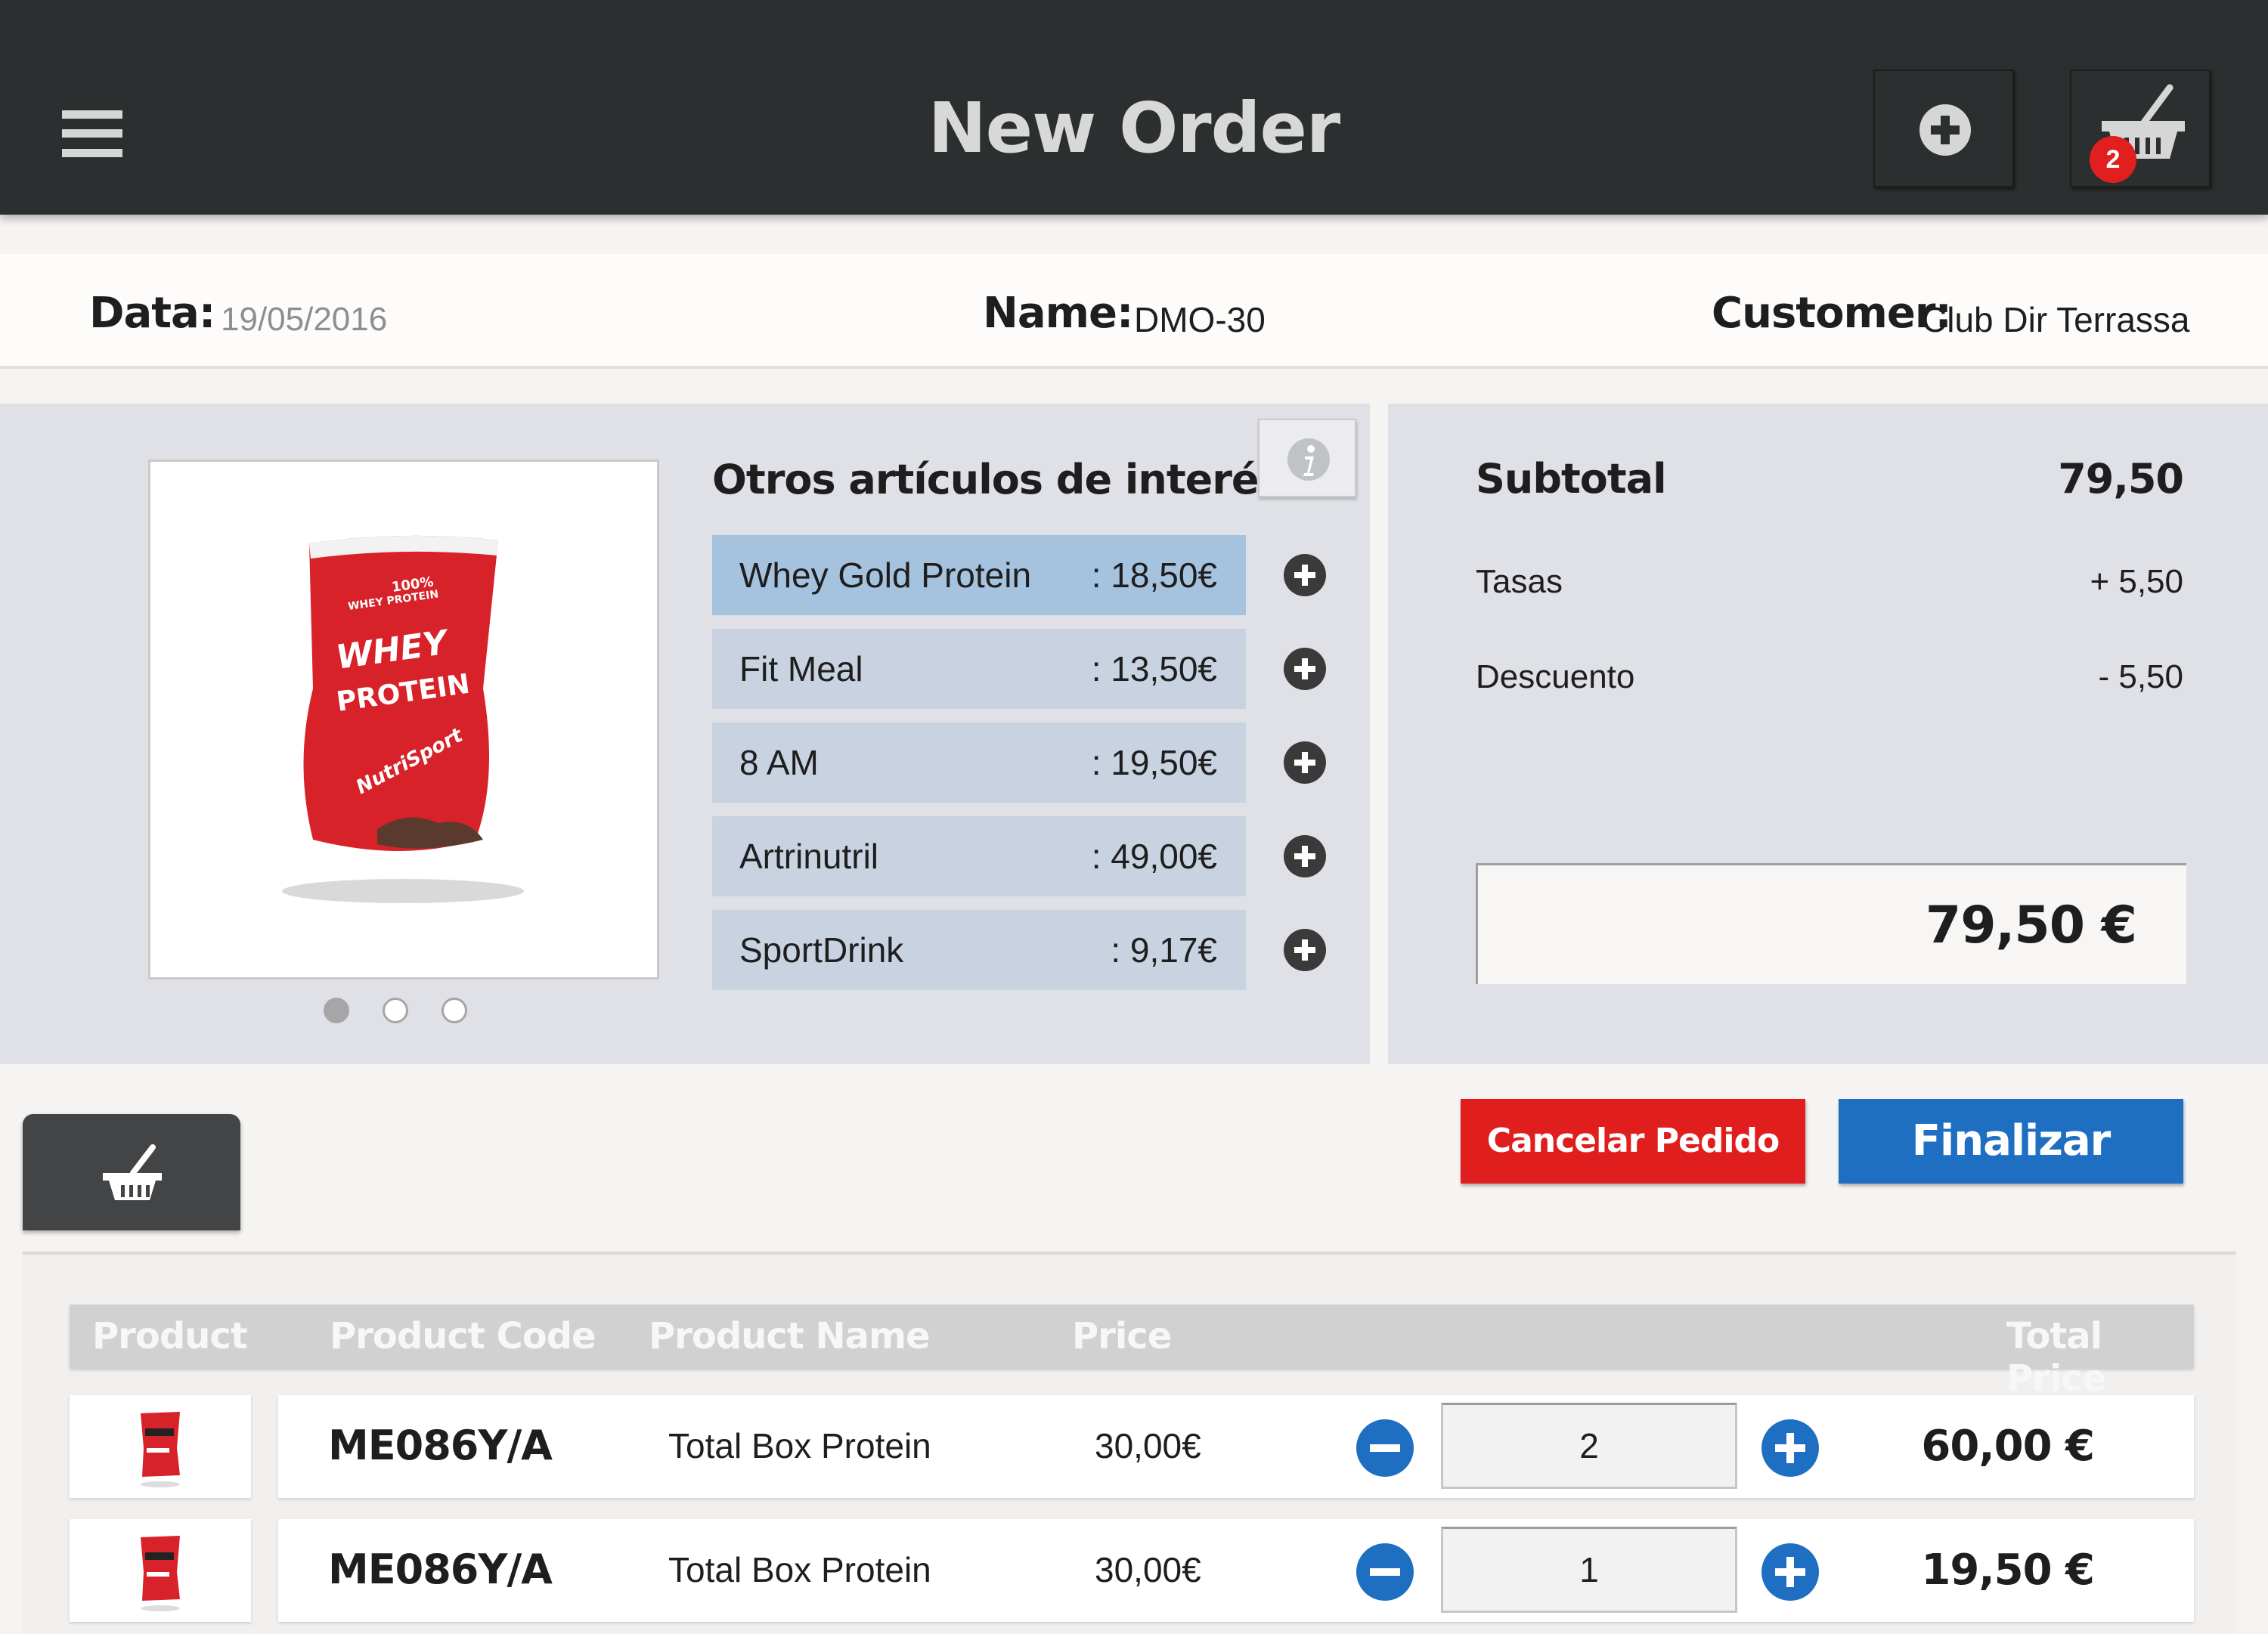  Describe the element at coordinates (1058, 313) in the screenshot. I see `name-label: Name:` at that location.